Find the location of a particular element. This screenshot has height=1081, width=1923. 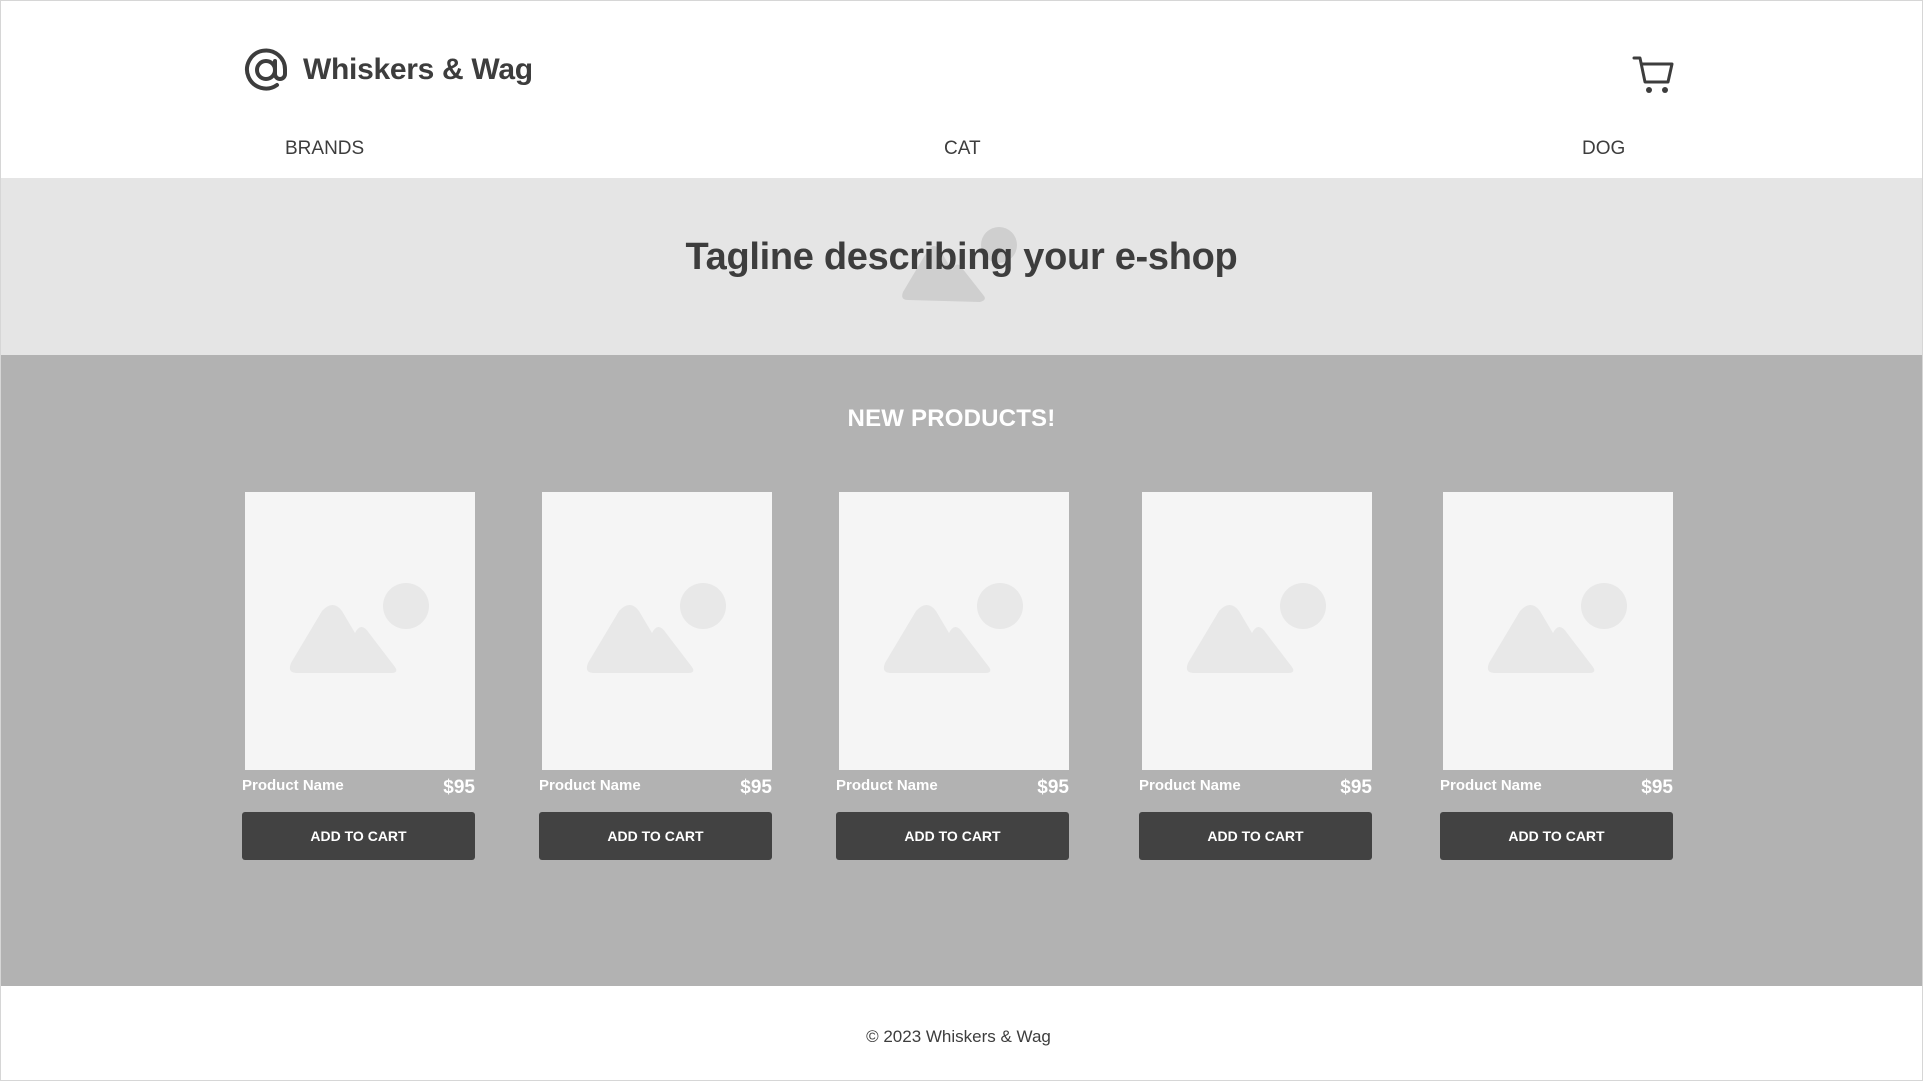

copyright-text: © 2023 Whiskers & Wag is located at coordinates (958, 1036).